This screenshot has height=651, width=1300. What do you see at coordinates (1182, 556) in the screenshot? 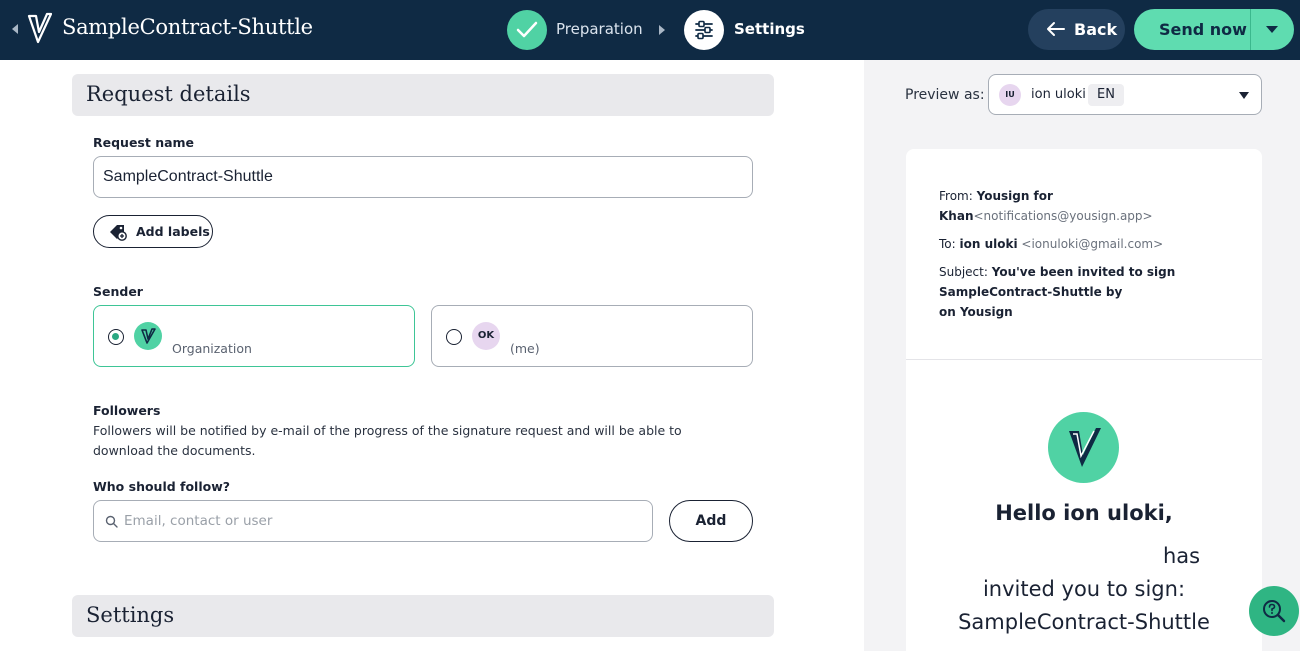
I see `email-body-has: has` at bounding box center [1182, 556].